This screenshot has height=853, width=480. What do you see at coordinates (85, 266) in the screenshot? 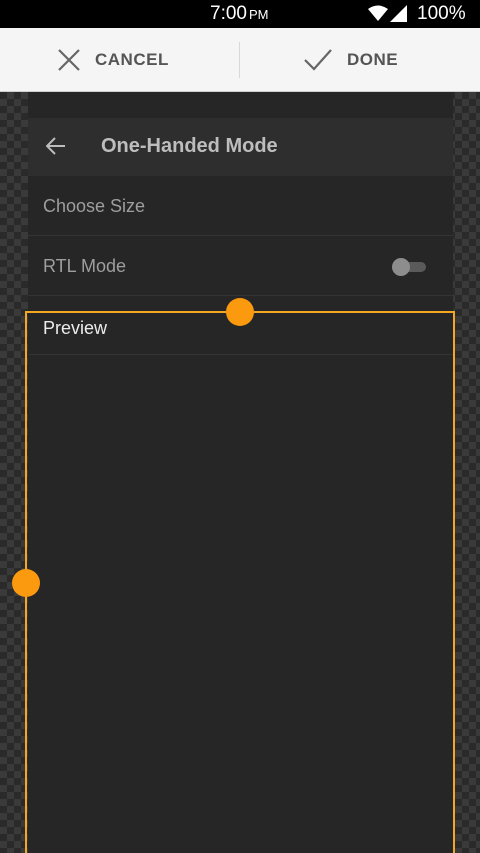
I see `rtl-mode-label: RTL Mode` at bounding box center [85, 266].